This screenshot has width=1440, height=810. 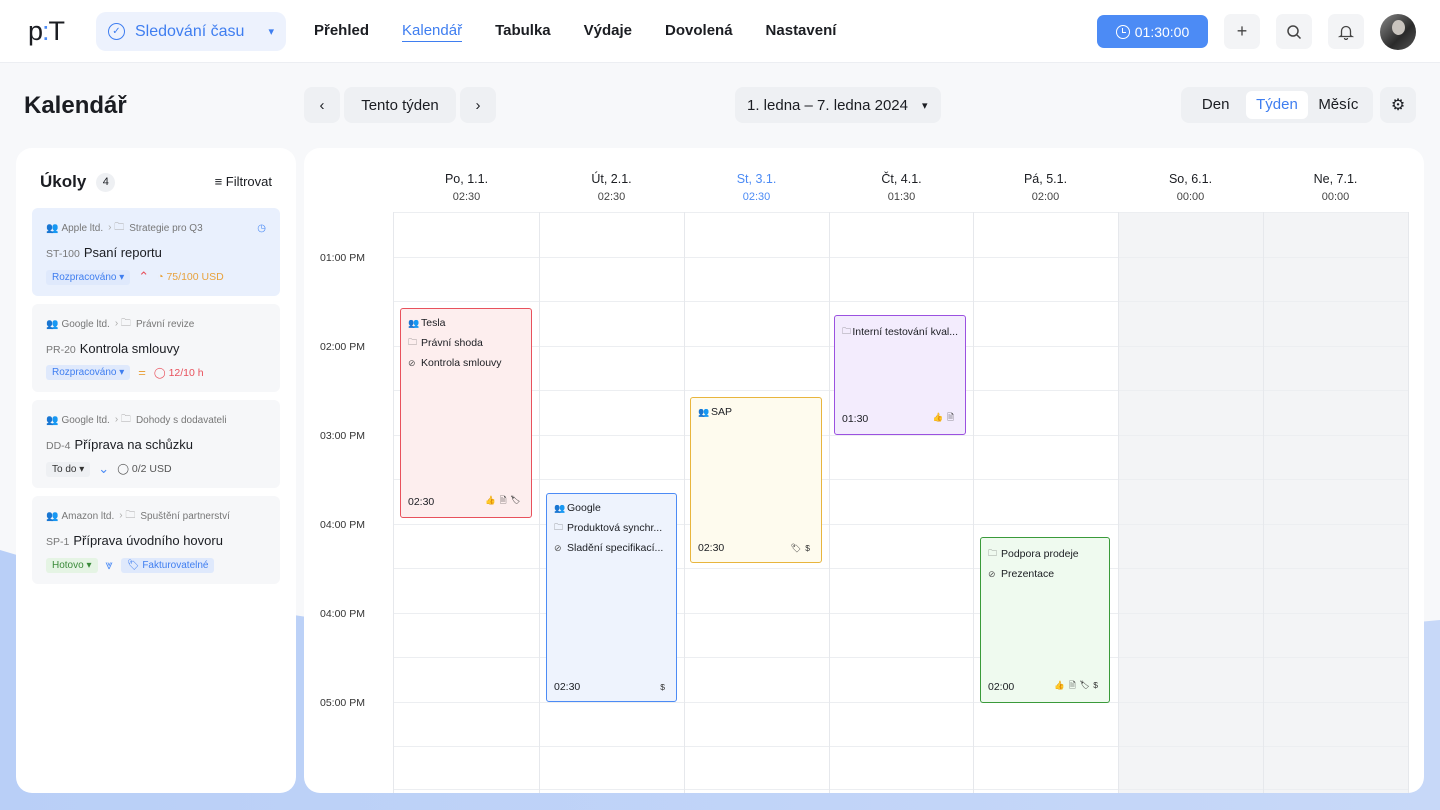 What do you see at coordinates (165, 324) in the screenshot?
I see `task-project: Právní revize` at bounding box center [165, 324].